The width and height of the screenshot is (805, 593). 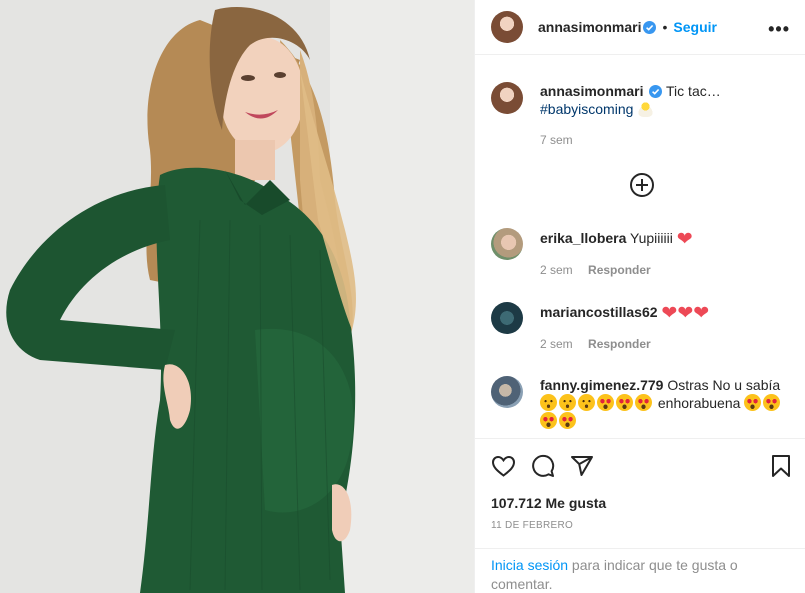 What do you see at coordinates (543, 466) in the screenshot?
I see `comment-icon` at bounding box center [543, 466].